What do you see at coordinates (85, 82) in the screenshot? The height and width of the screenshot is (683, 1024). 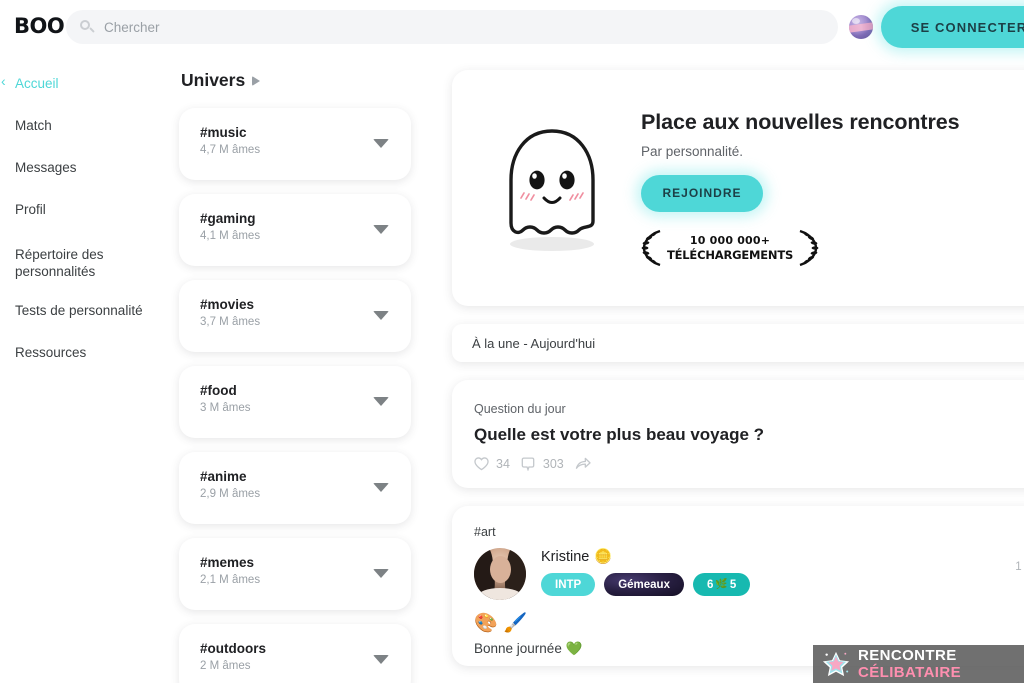 I see `sidebar-item-accueil: Accueil` at bounding box center [85, 82].